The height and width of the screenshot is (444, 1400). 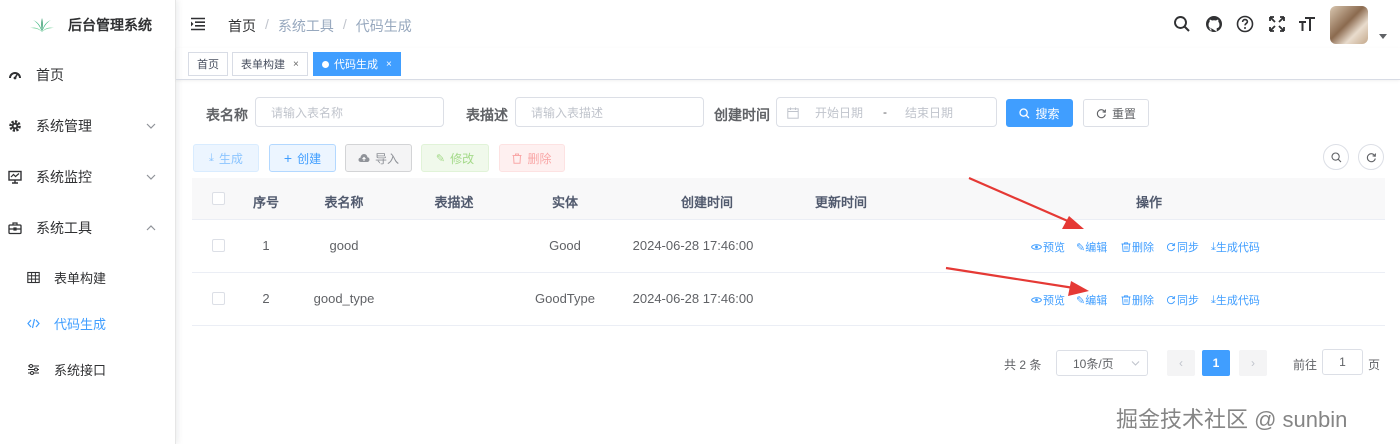 I want to click on chevron-up-icon, so click(x=151, y=228).